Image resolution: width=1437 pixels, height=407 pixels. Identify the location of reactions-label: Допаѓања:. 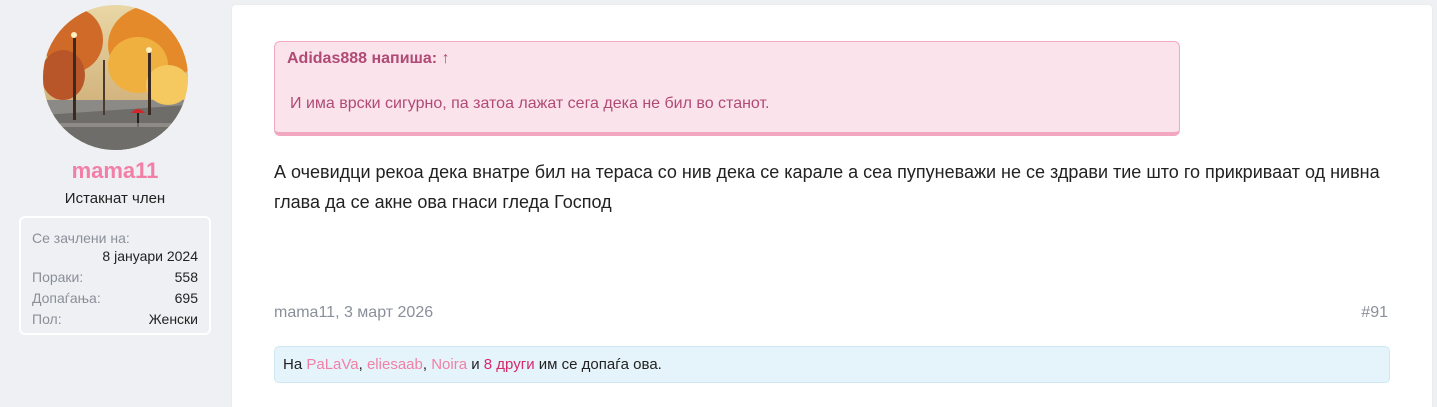
(66, 298).